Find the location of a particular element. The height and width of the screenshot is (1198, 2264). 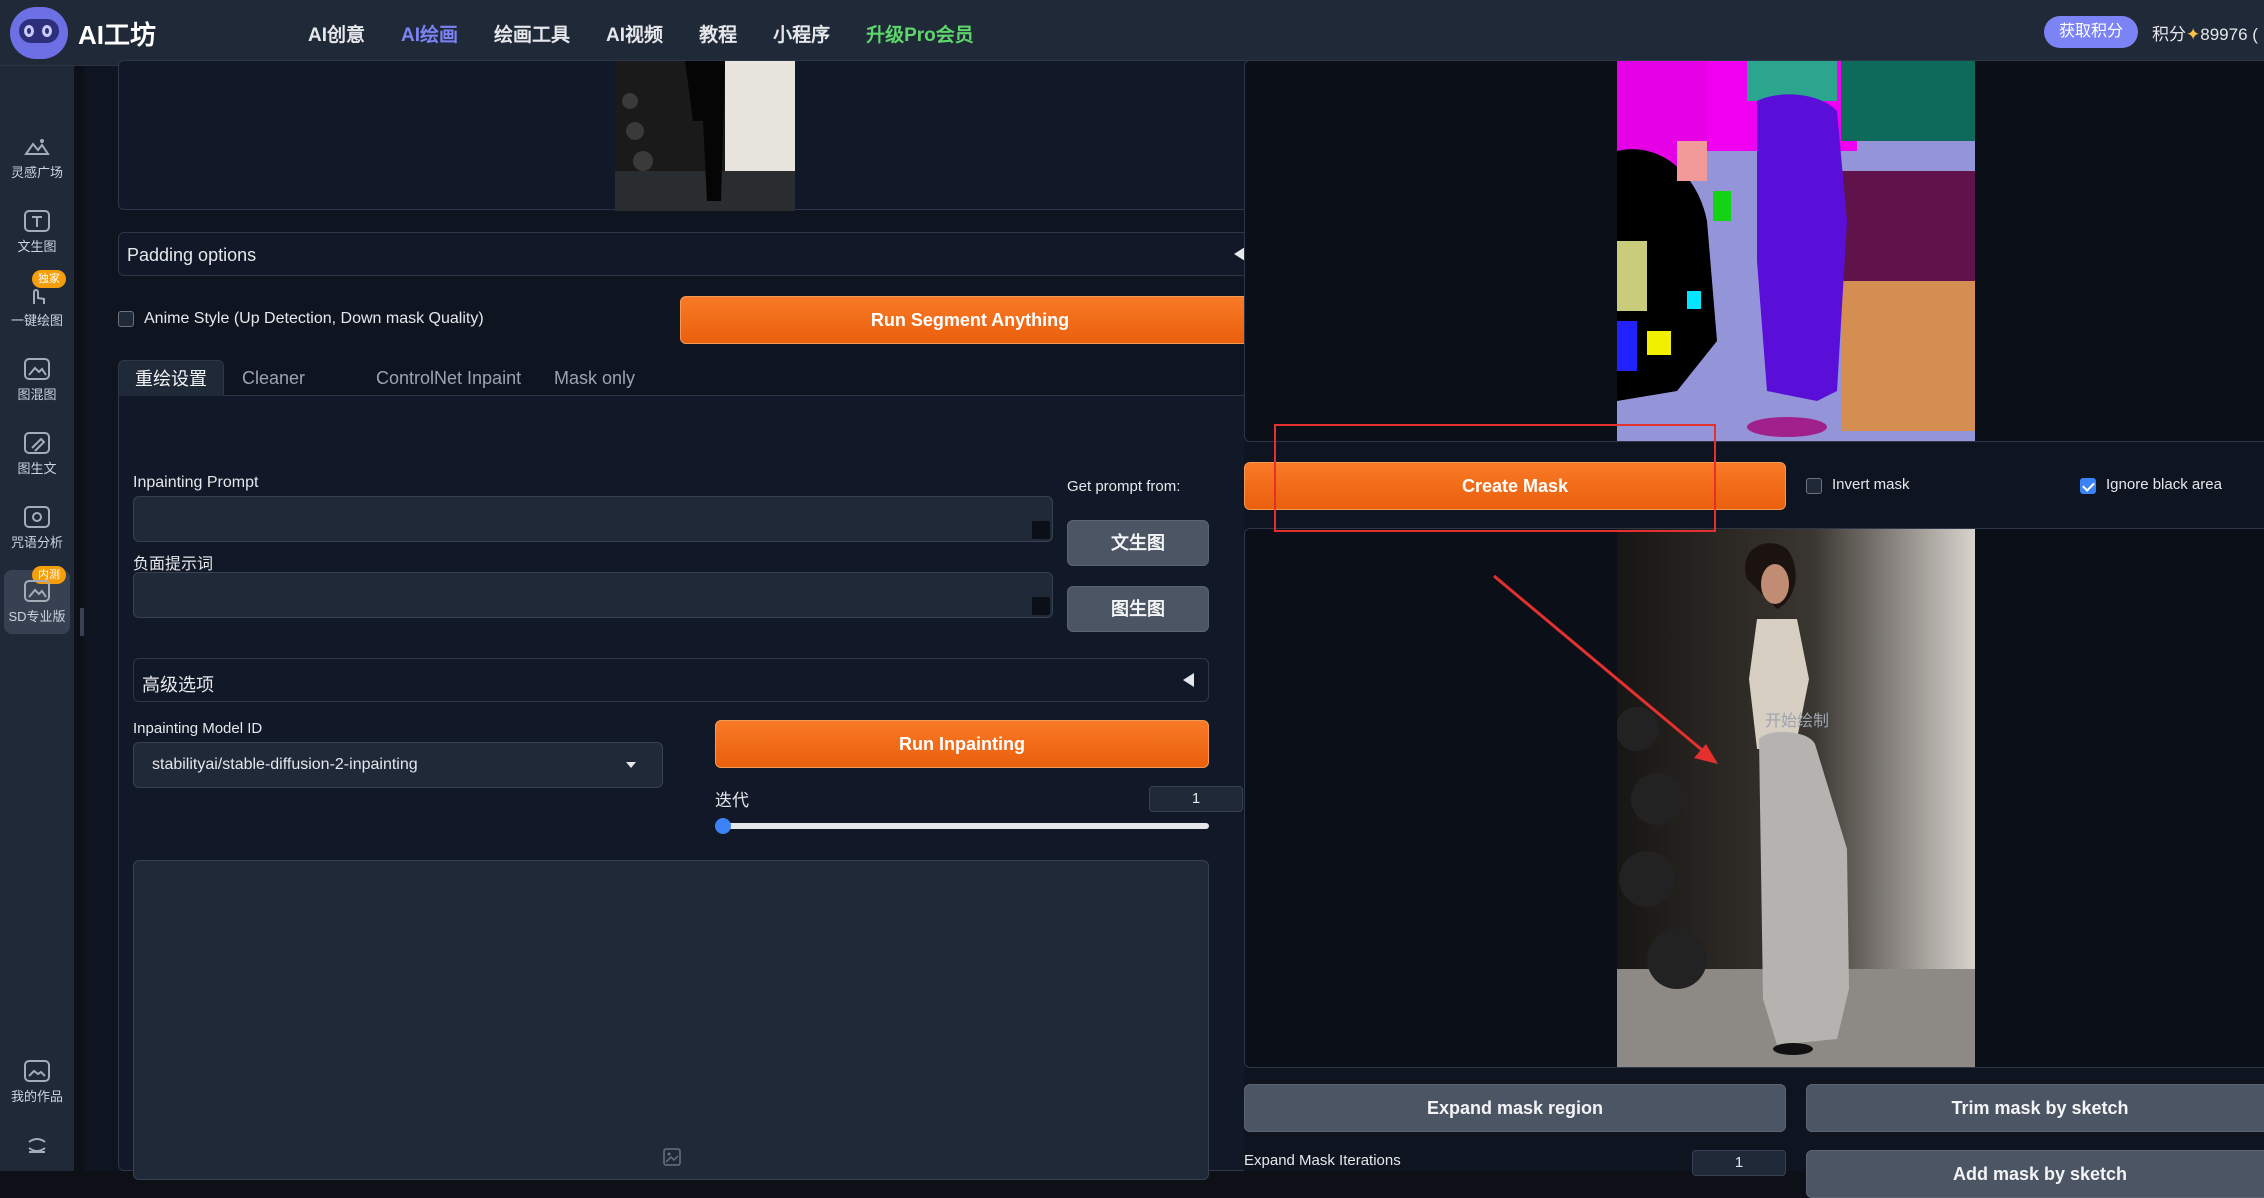

advanced-options-accordion: 高级选项 is located at coordinates (671, 680).